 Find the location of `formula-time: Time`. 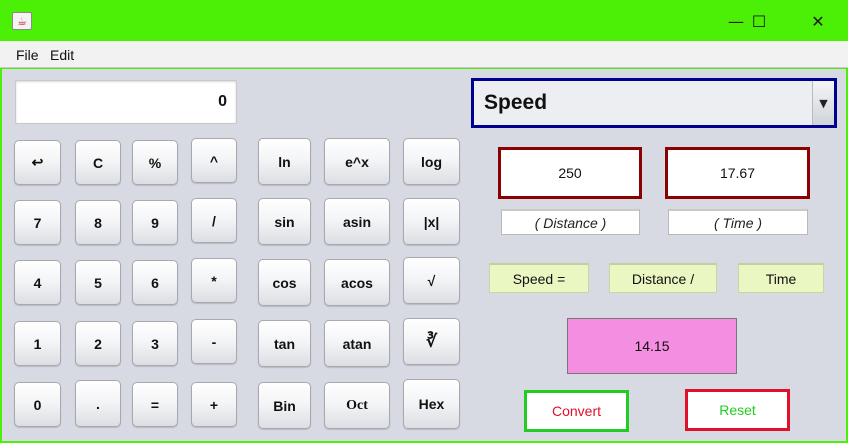

formula-time: Time is located at coordinates (781, 278).